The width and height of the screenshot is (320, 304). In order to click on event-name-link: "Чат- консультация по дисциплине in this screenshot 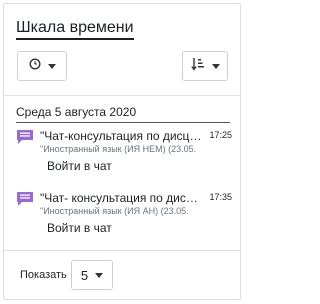, I will do `click(122, 198)`.